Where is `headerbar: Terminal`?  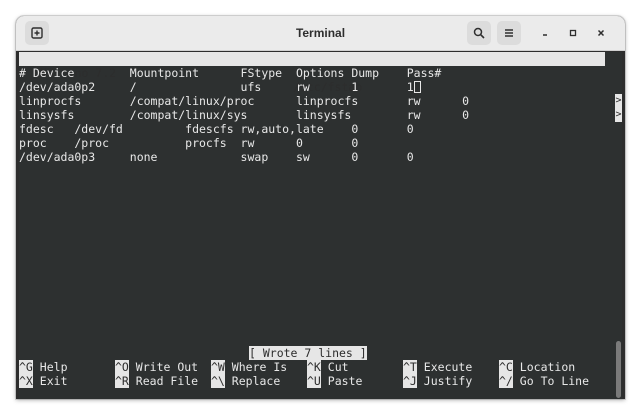
headerbar: Terminal is located at coordinates (320, 33).